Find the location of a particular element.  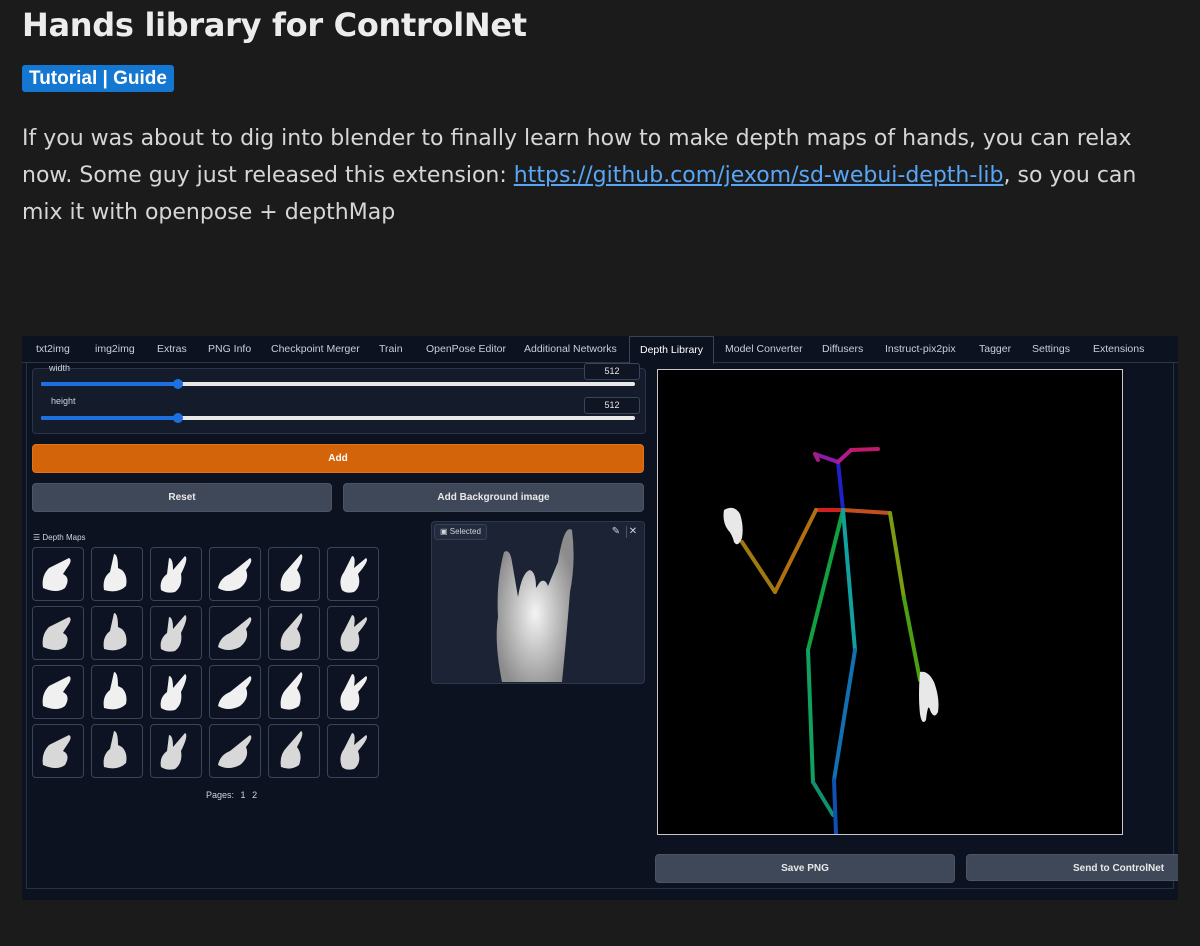

tab-settings: Settings is located at coordinates (1051, 349).